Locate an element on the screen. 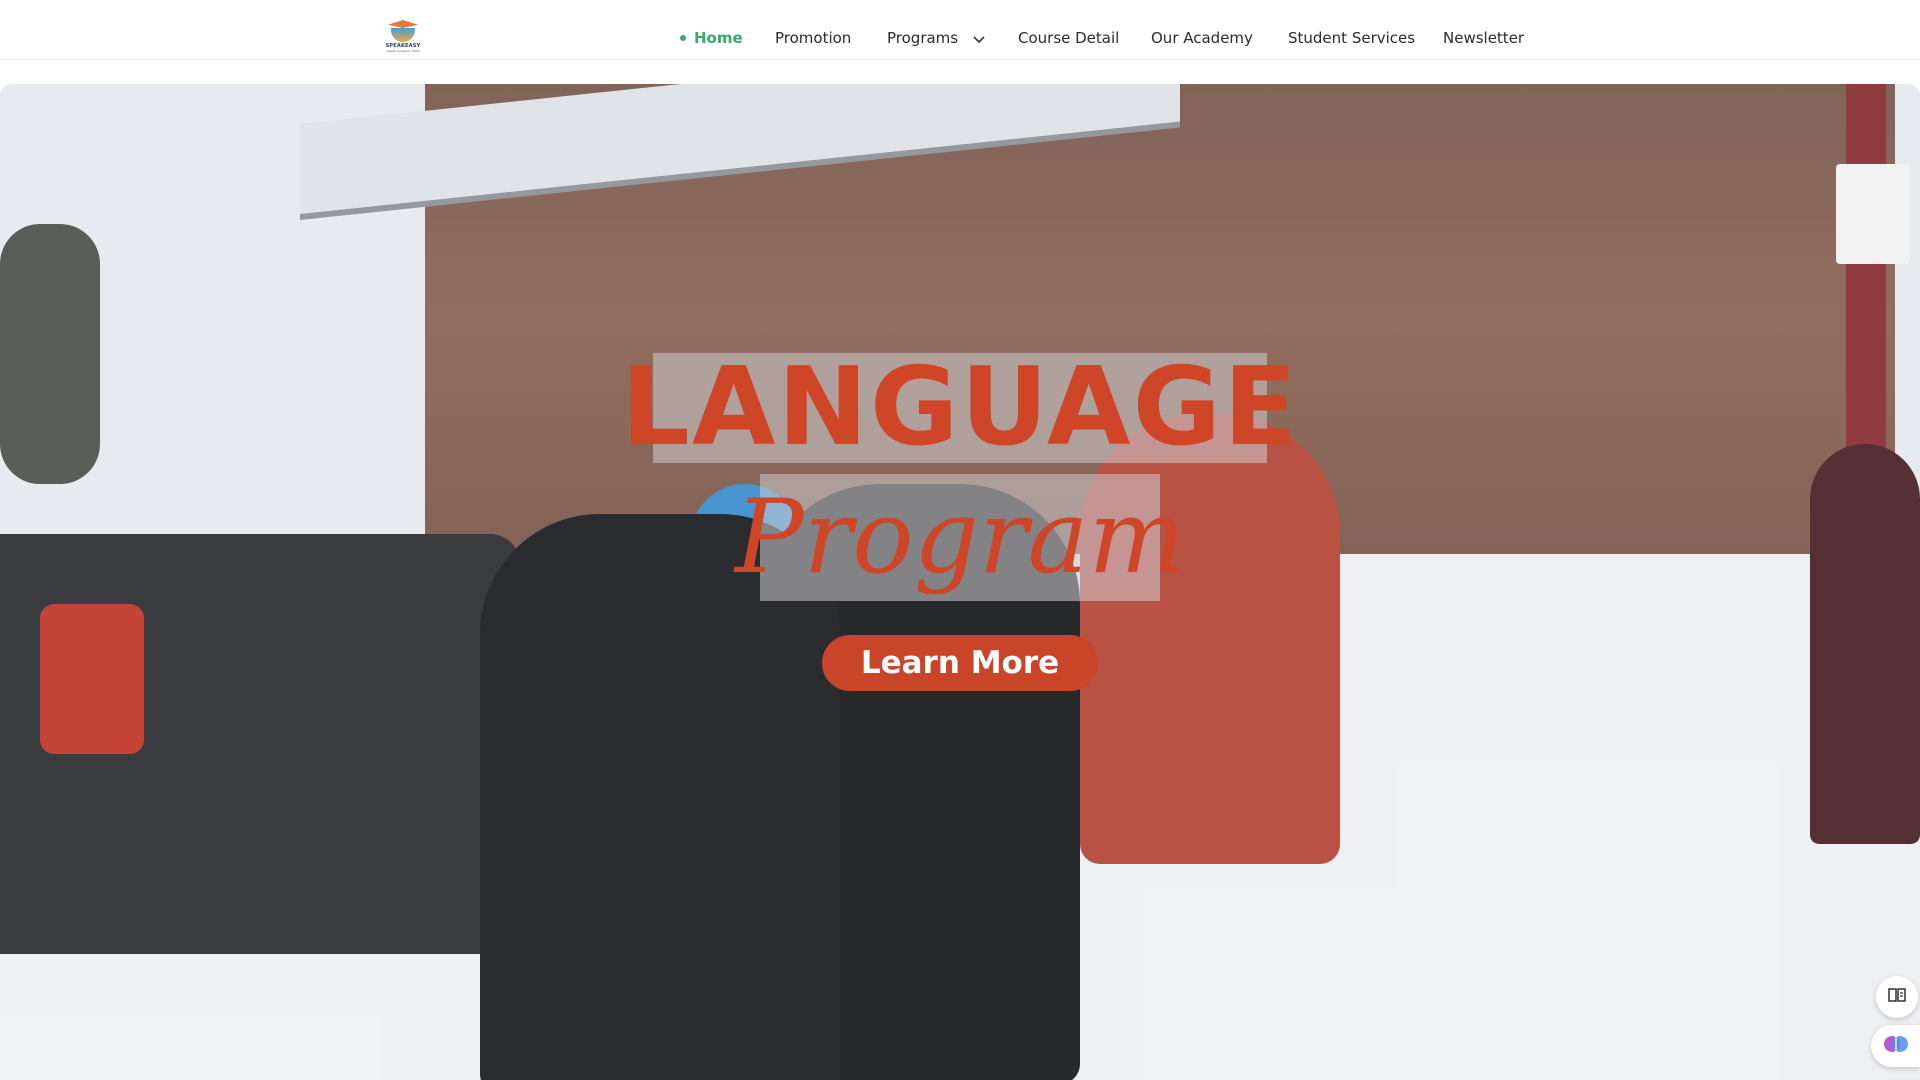  nav-student-services-label: Student Services is located at coordinates (1352, 38).